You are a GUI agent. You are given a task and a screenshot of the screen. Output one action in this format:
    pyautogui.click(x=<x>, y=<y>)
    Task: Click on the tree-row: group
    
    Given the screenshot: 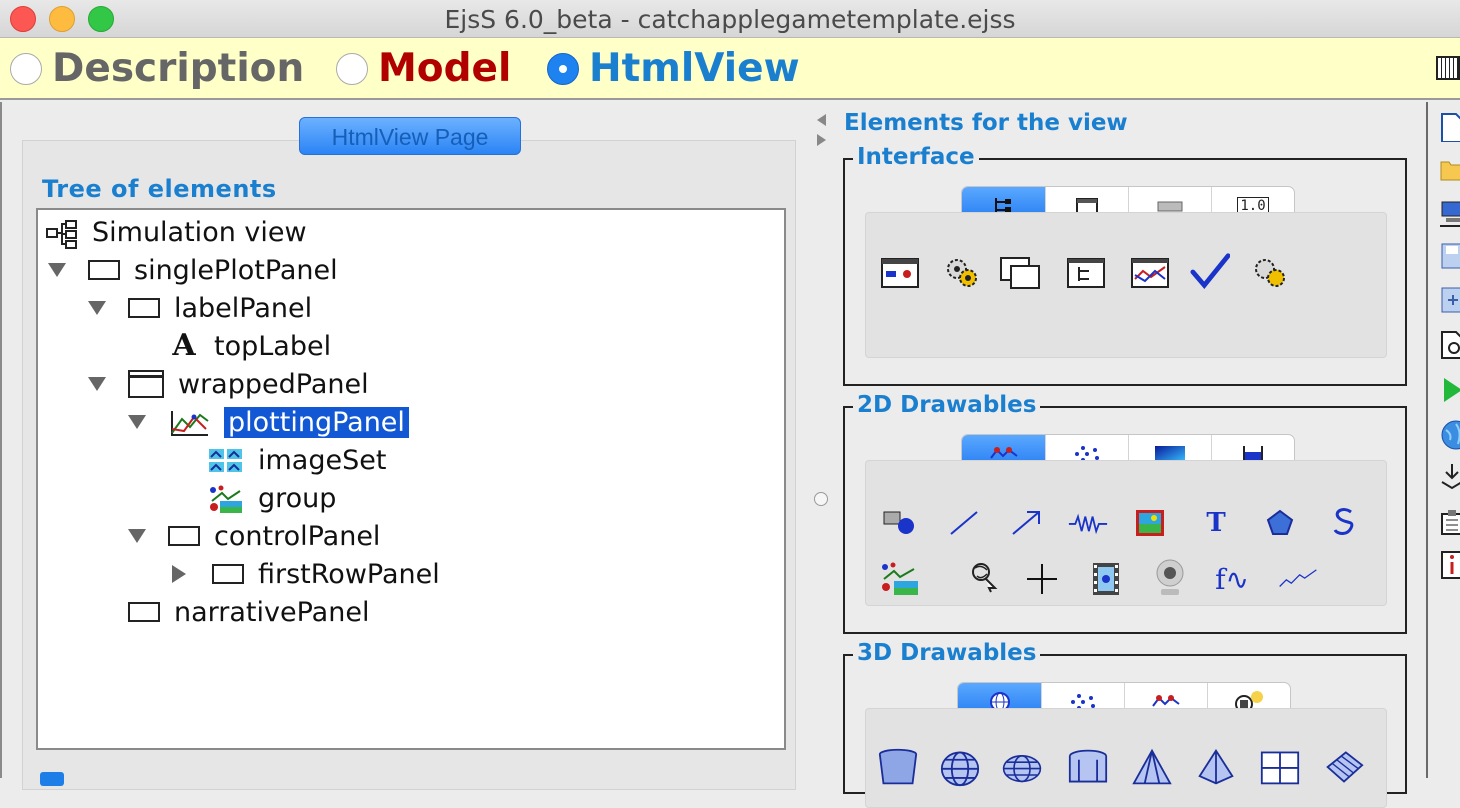 What is the action you would take?
    pyautogui.click(x=272, y=498)
    